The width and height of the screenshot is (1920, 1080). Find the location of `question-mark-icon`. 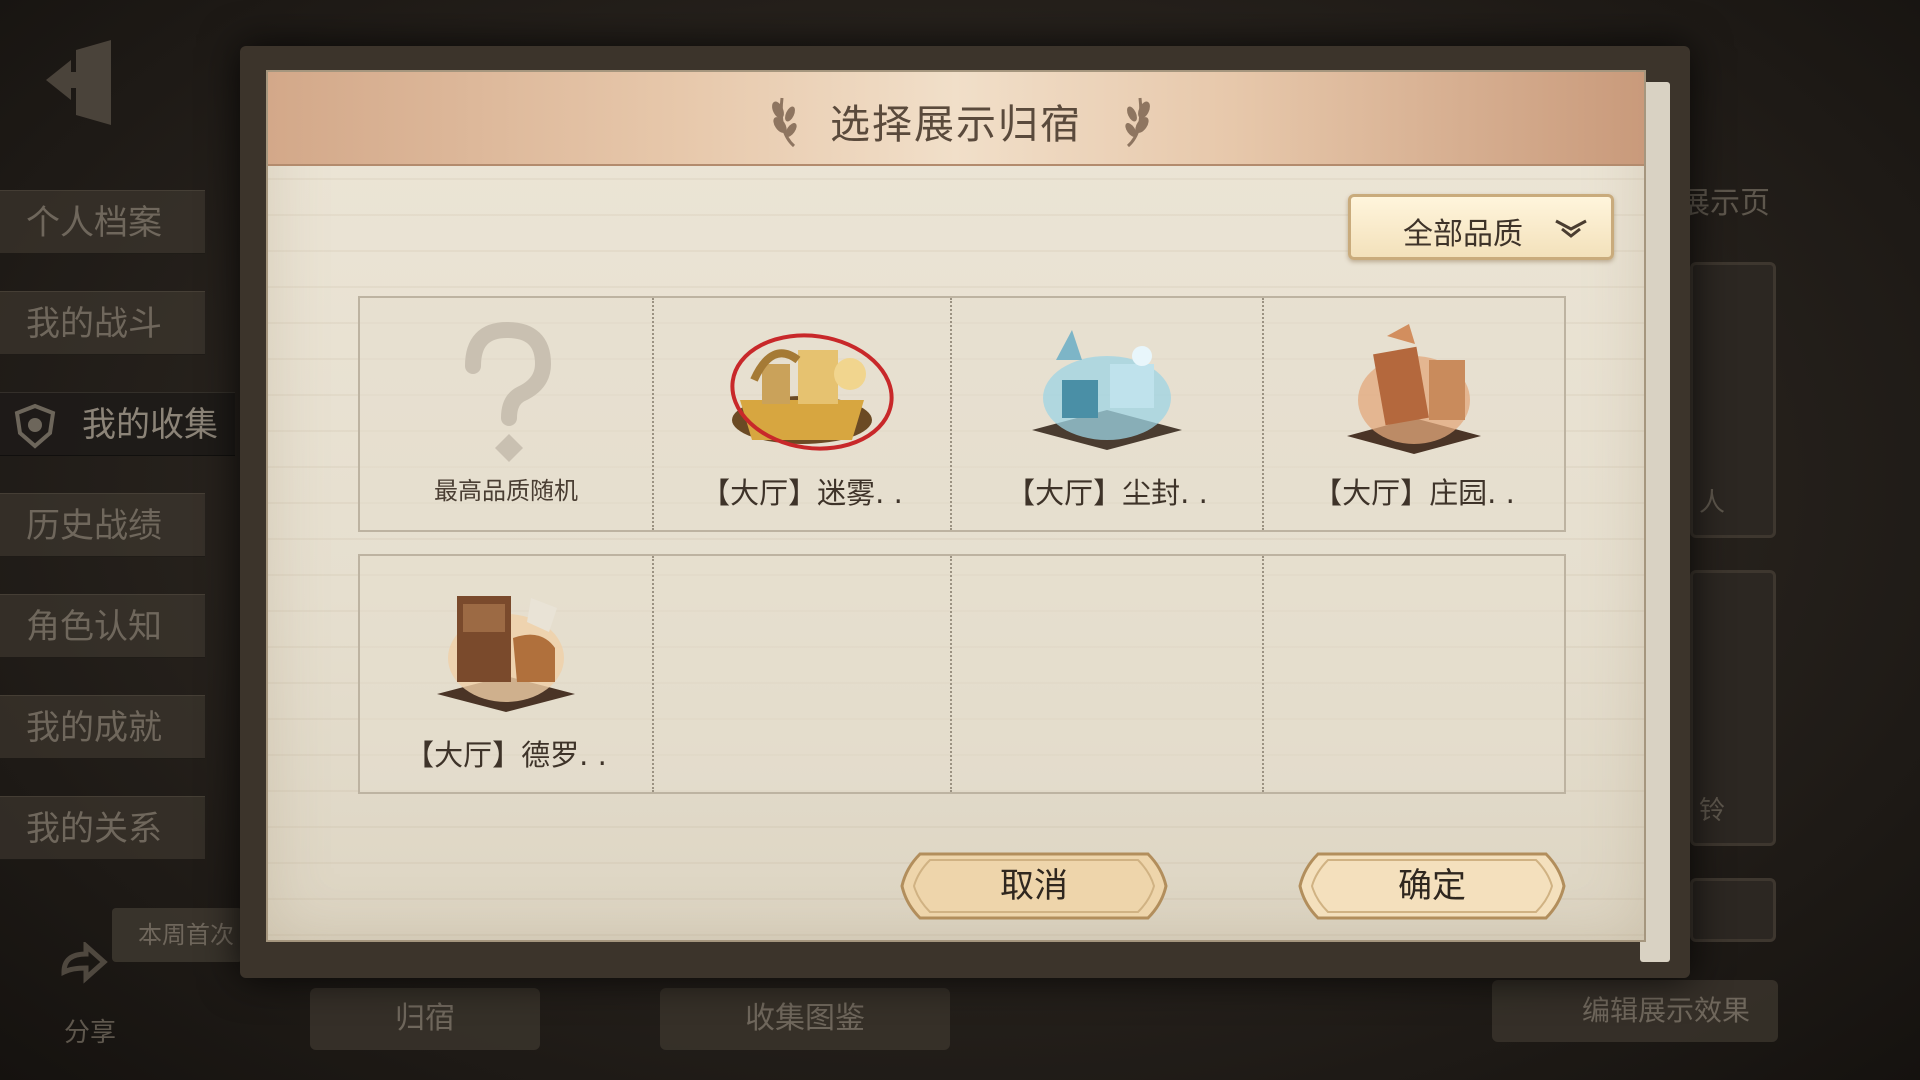

question-mark-icon is located at coordinates (508, 391).